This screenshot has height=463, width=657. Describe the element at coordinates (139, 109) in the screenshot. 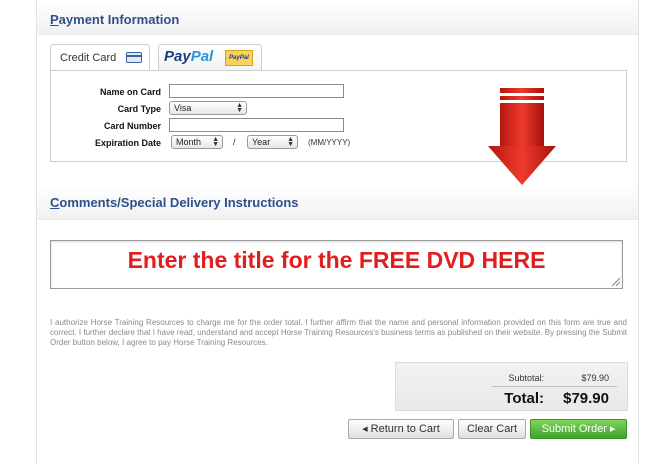

I see `card-type-label: Card Type` at that location.